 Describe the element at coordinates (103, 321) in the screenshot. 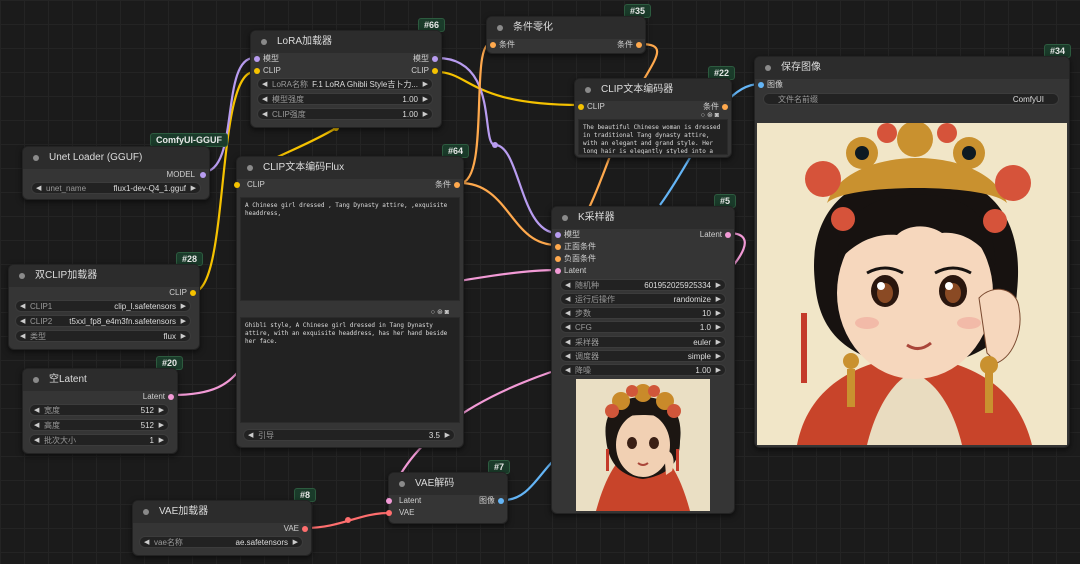

I see `clip2-select: ◀ CLIP2 t5xxl_fp8_e4m3fn.safetensors ▶` at that location.